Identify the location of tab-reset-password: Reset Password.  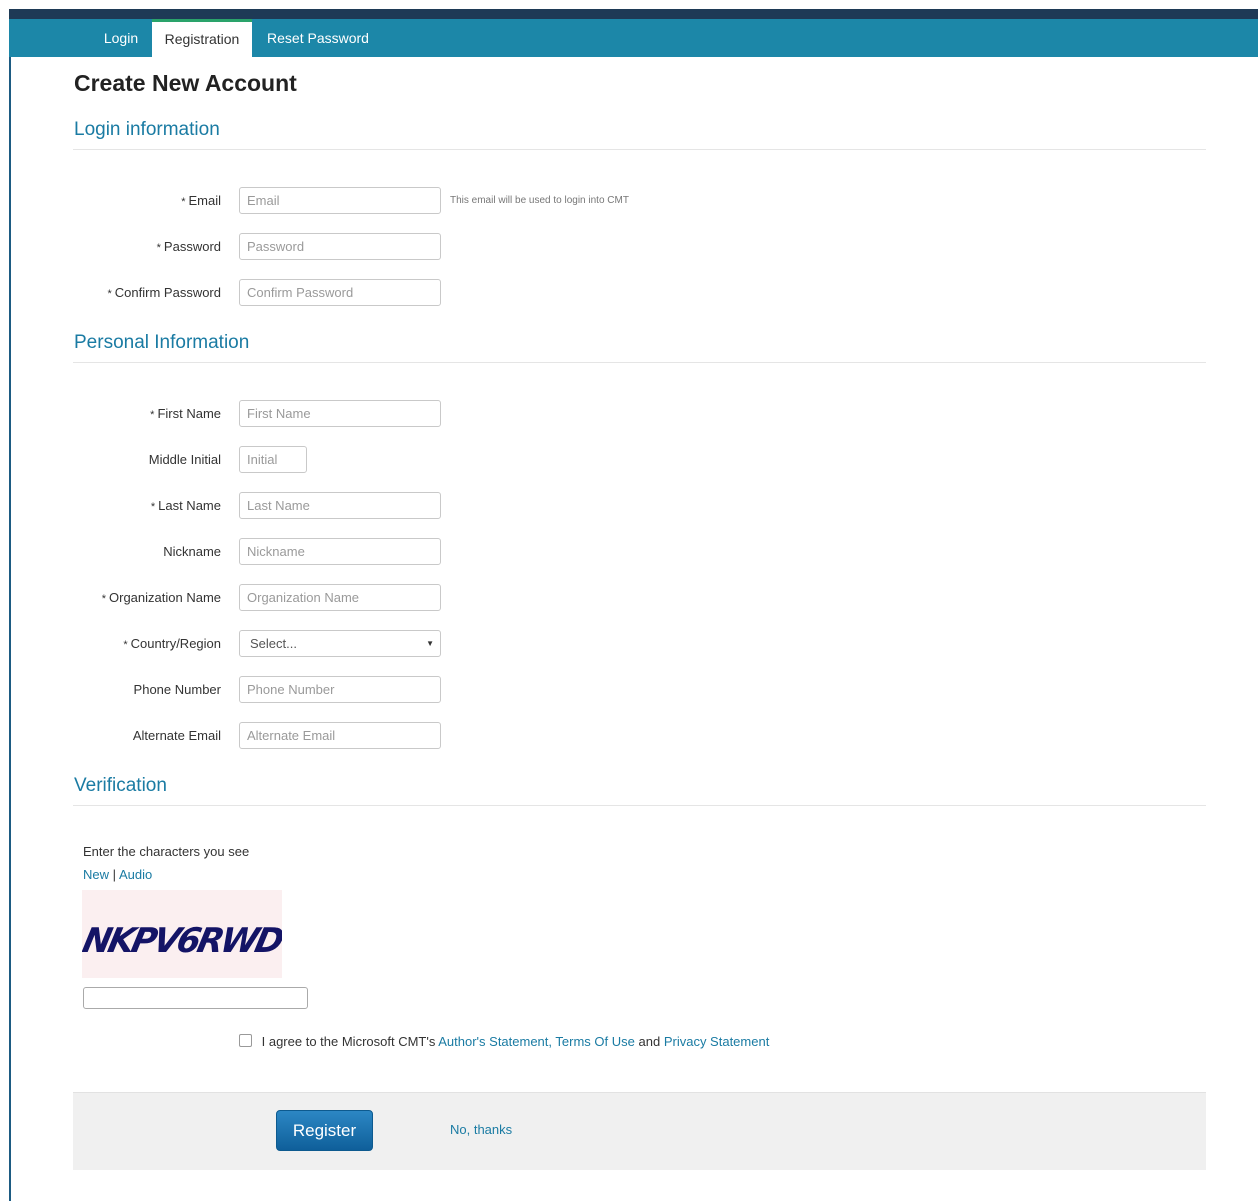
(318, 38).